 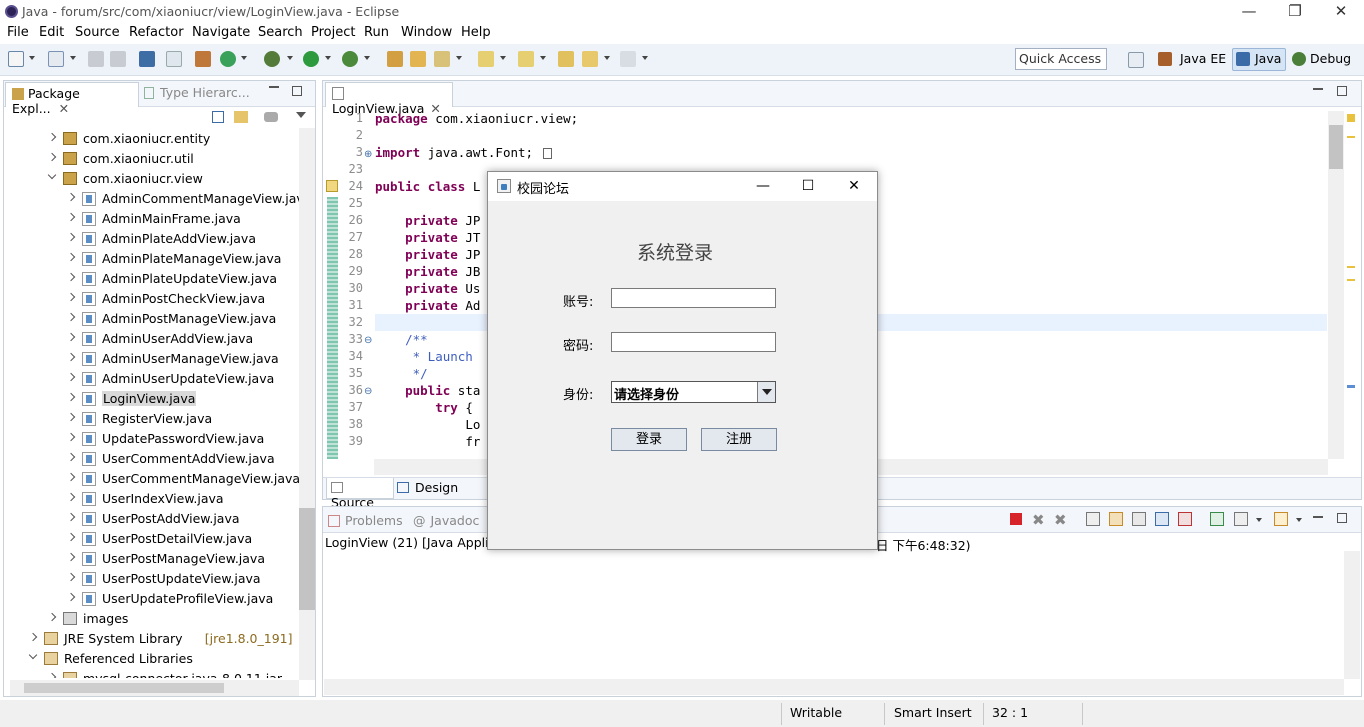 What do you see at coordinates (1016, 519) in the screenshot?
I see `terminate-icon` at bounding box center [1016, 519].